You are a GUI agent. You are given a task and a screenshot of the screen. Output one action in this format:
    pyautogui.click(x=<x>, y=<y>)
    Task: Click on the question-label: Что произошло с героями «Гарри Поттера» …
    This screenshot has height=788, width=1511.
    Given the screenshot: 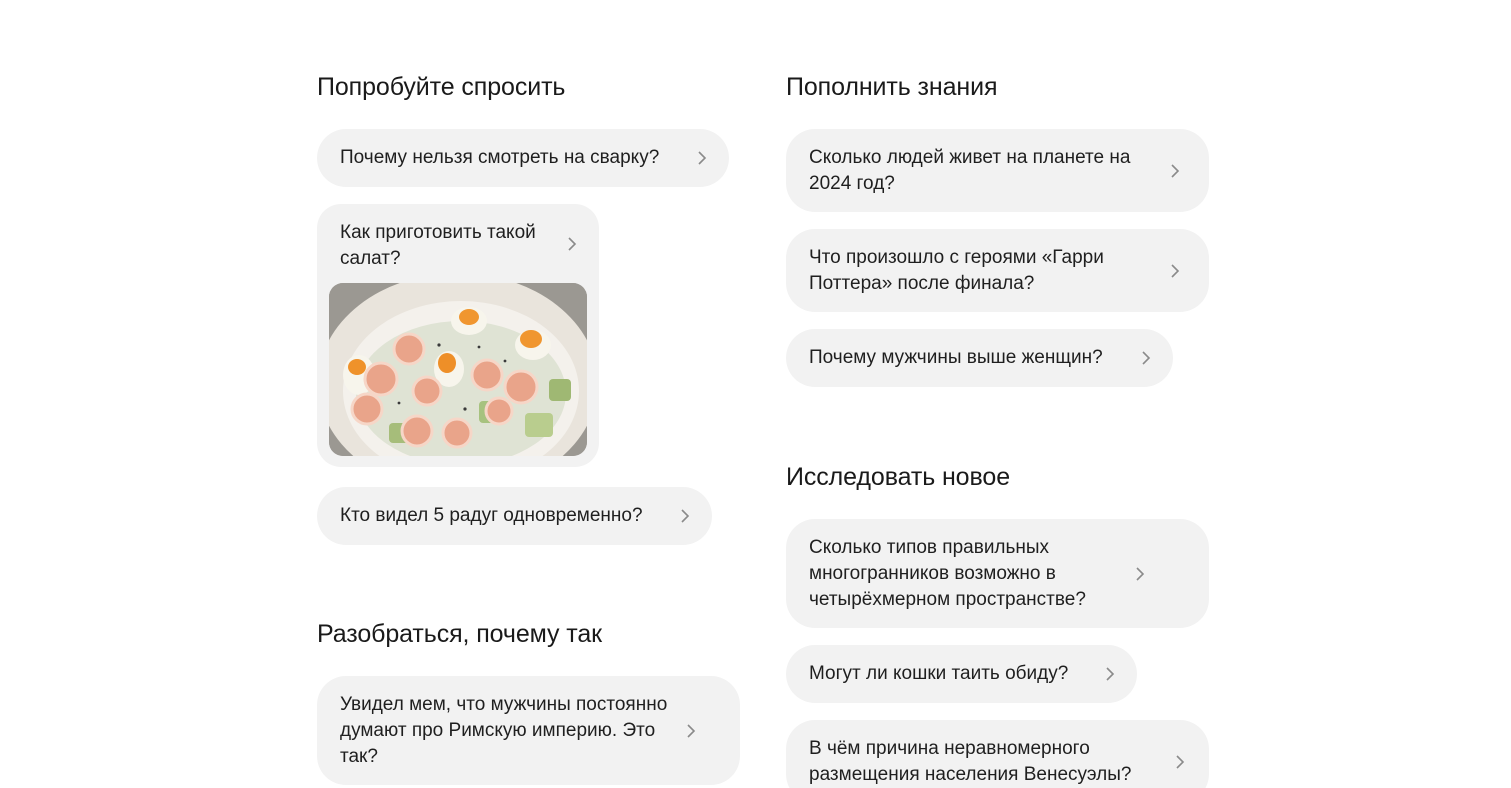 What is the action you would take?
    pyautogui.click(x=956, y=270)
    